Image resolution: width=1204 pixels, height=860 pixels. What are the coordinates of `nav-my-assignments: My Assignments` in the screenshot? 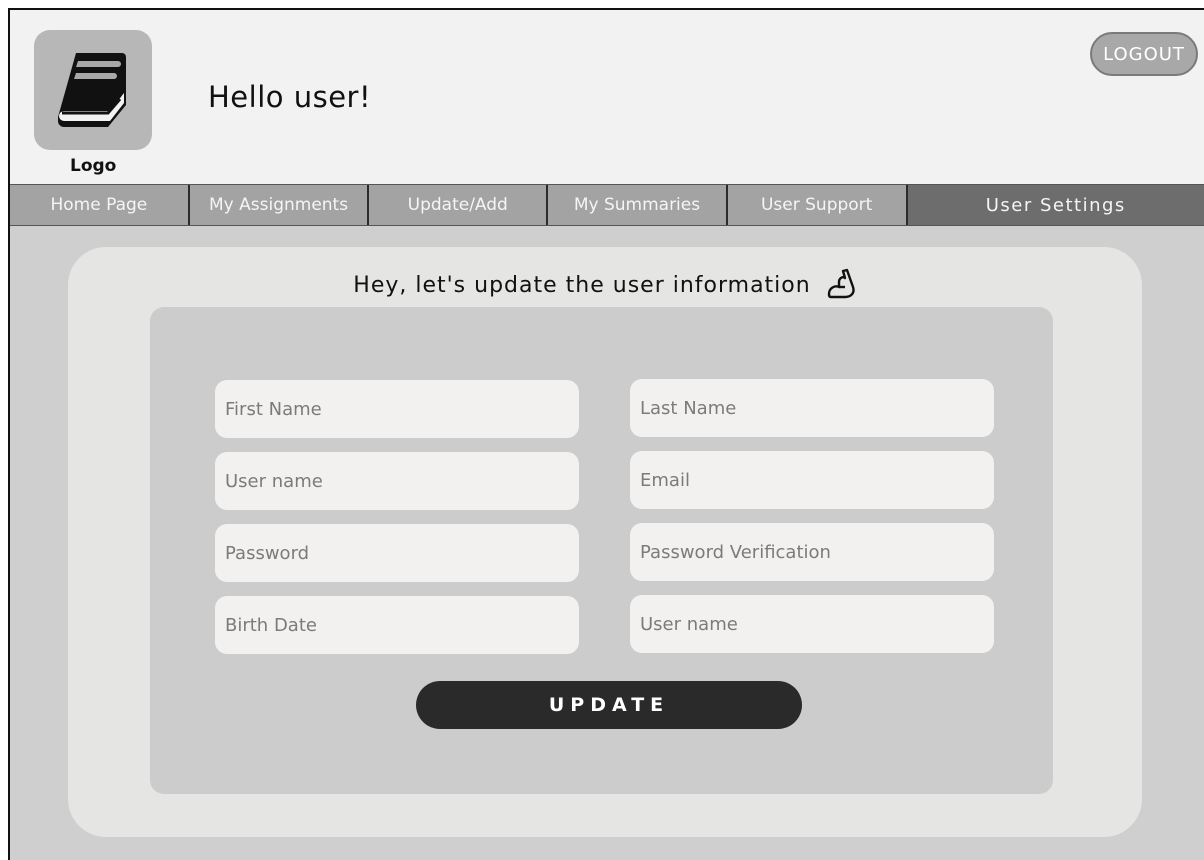 It's located at (280, 205).